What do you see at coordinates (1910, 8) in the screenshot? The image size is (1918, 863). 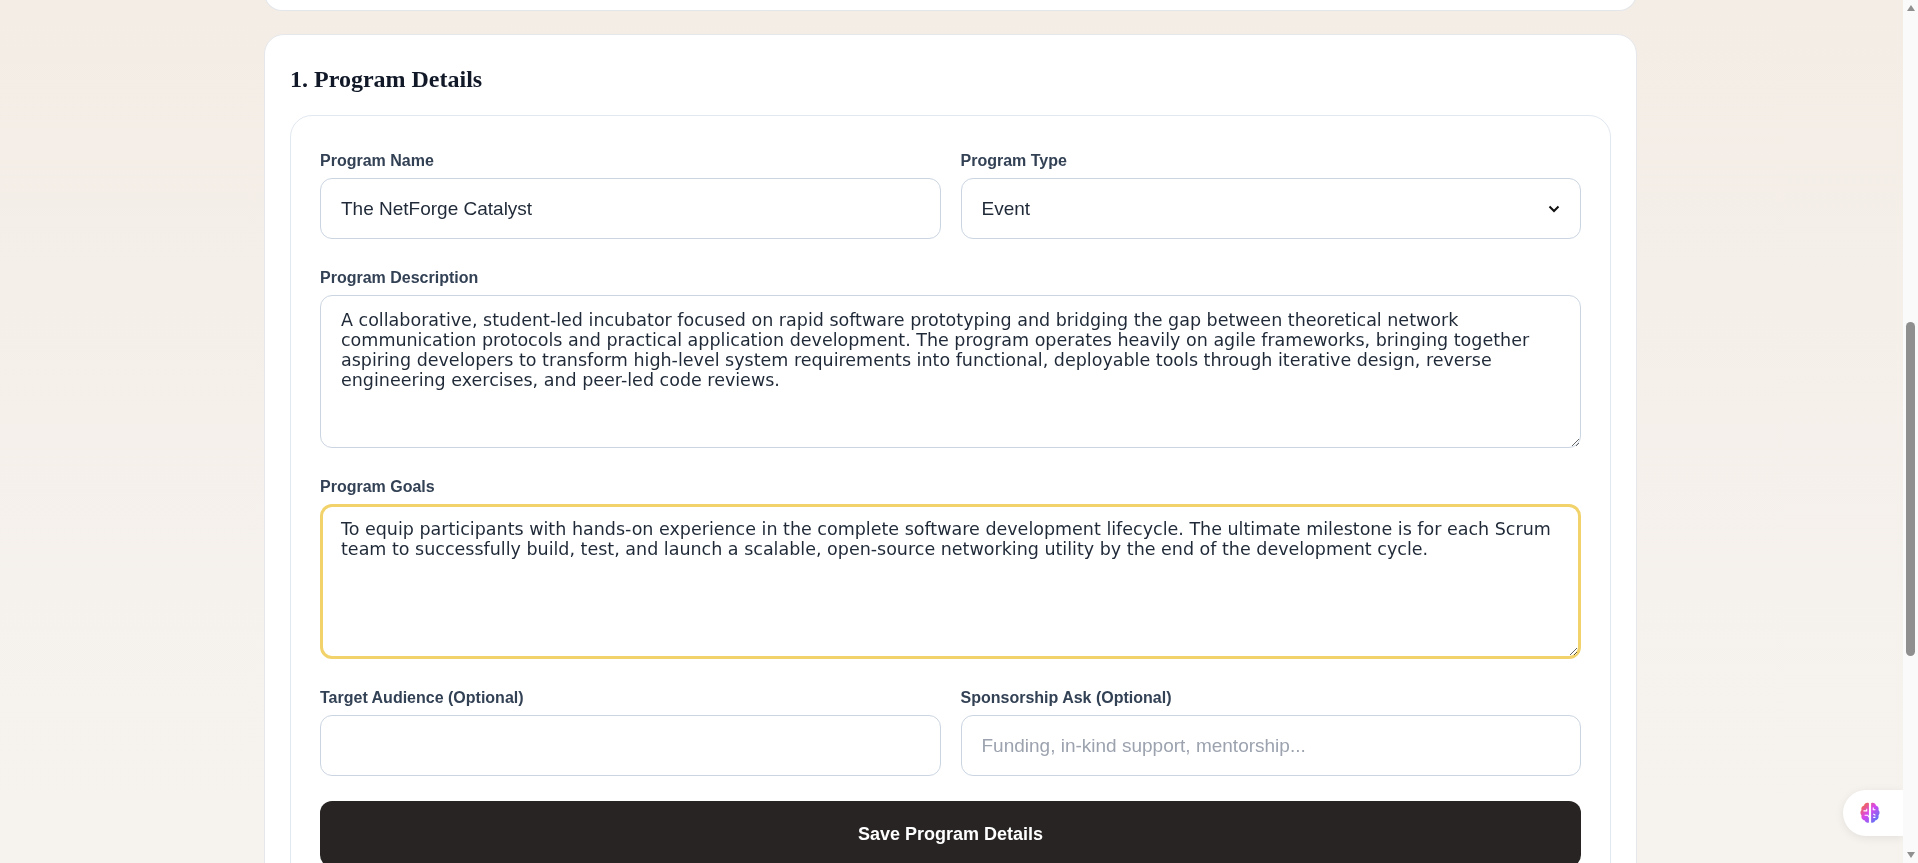 I see `scroll-up-icon` at bounding box center [1910, 8].